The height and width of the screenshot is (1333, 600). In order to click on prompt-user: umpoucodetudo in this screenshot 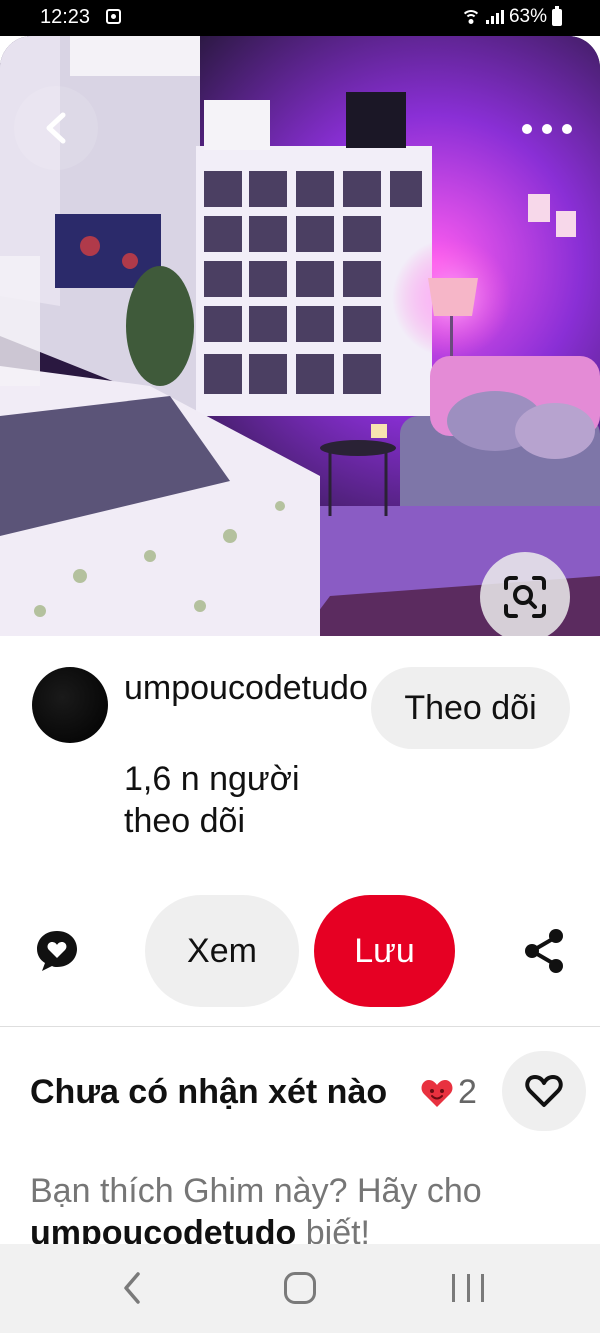, I will do `click(163, 1229)`.